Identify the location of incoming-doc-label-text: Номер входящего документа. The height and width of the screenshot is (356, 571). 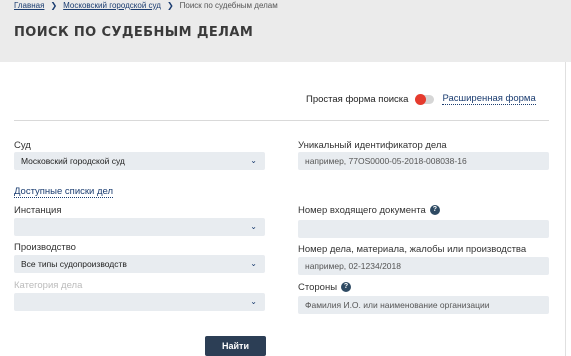
(362, 210).